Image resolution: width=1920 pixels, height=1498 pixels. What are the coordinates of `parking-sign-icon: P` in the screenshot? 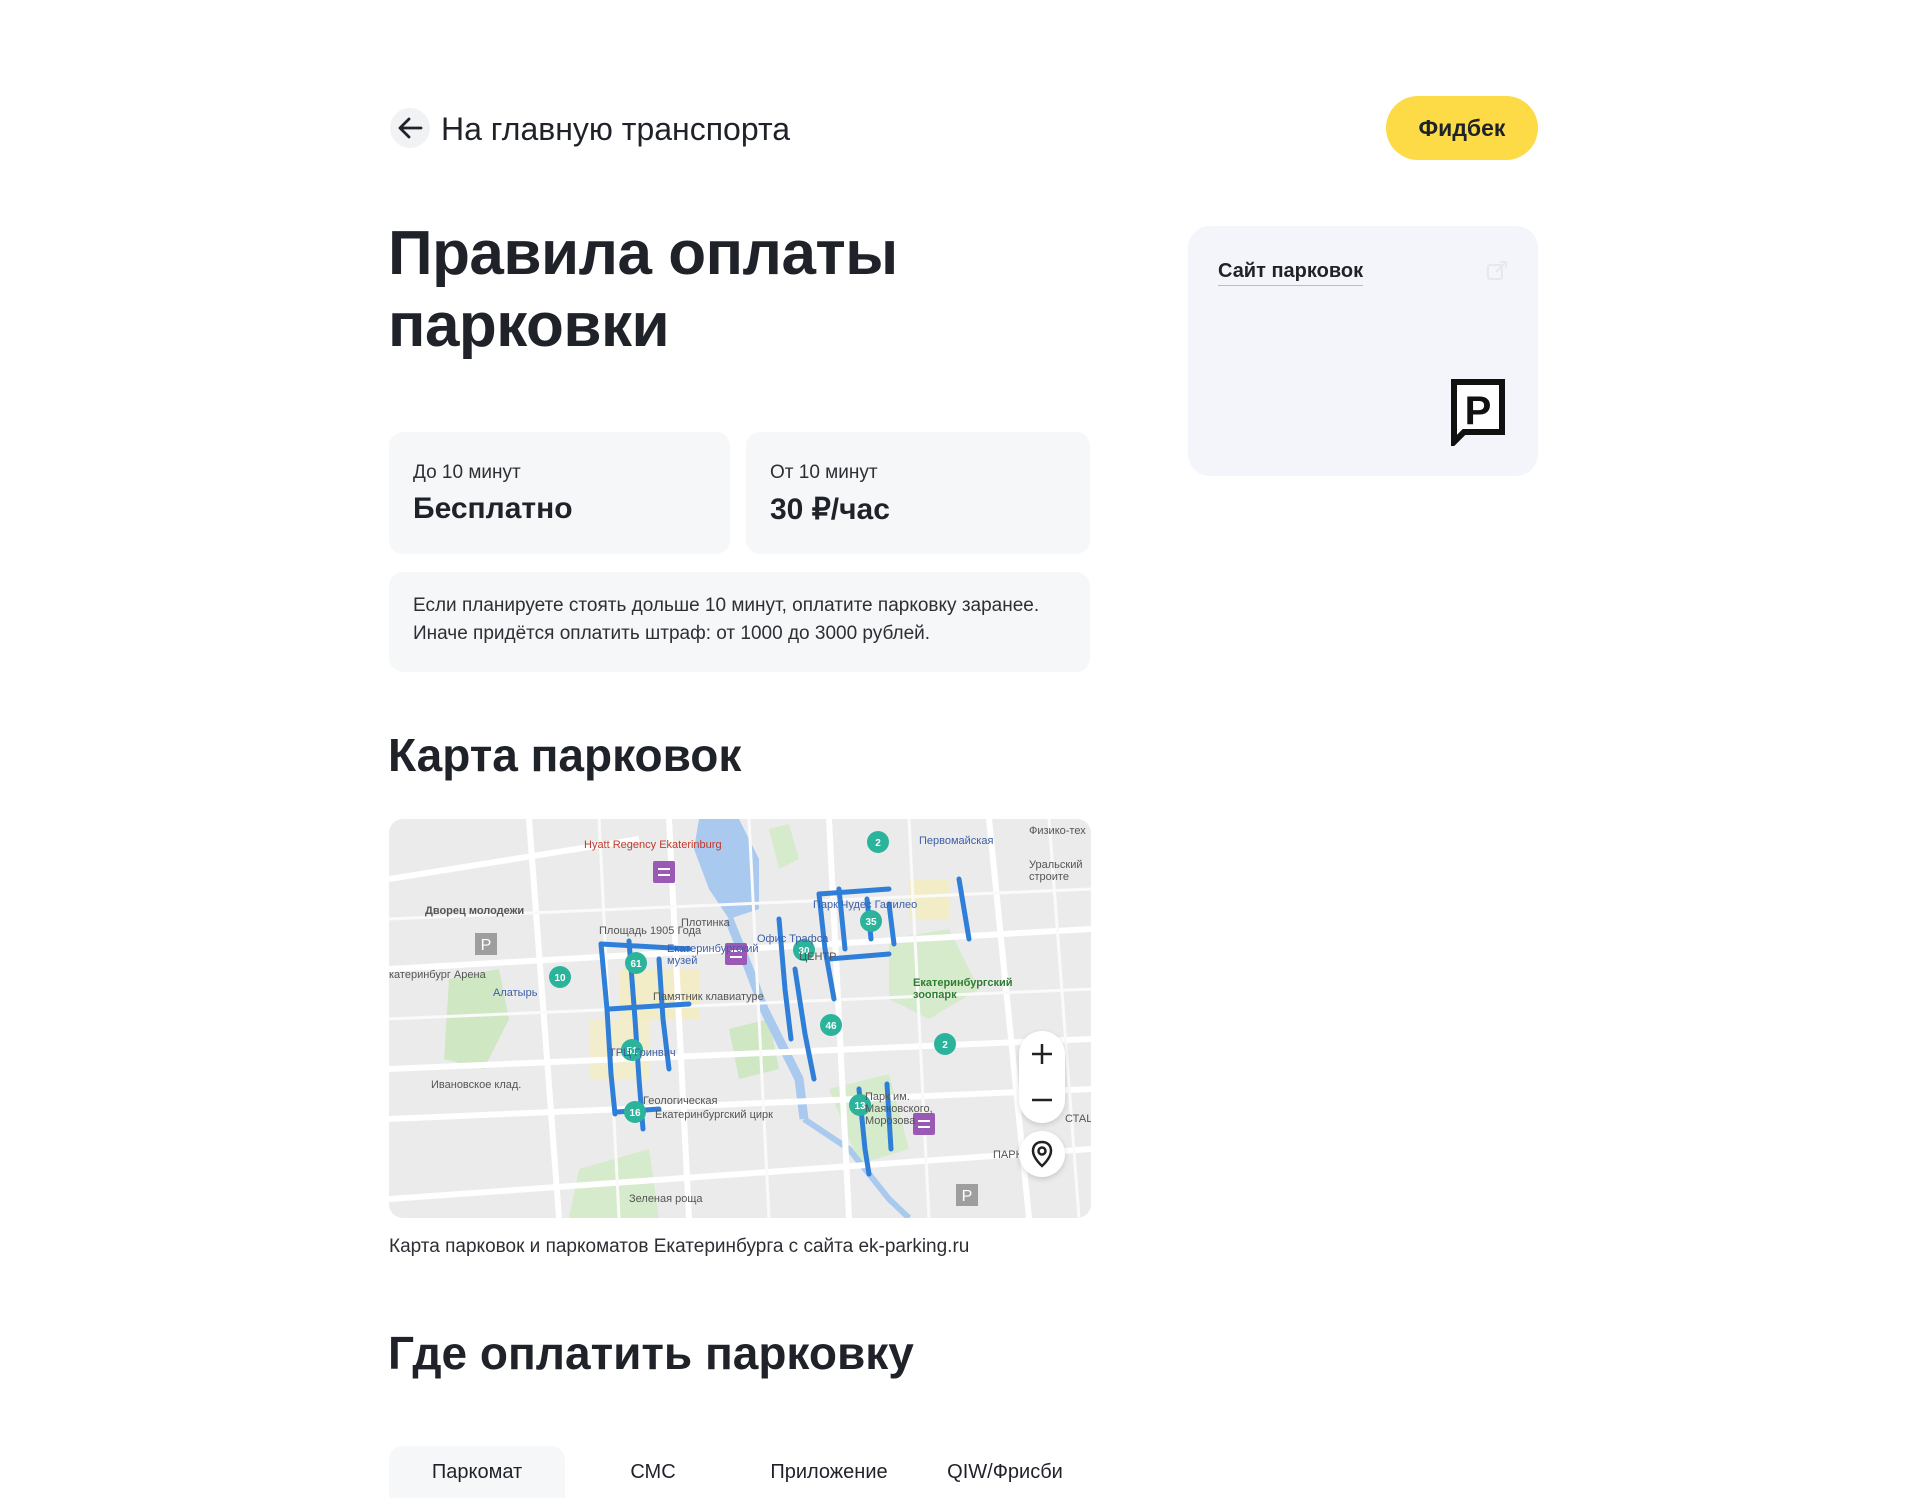 It's located at (1478, 412).